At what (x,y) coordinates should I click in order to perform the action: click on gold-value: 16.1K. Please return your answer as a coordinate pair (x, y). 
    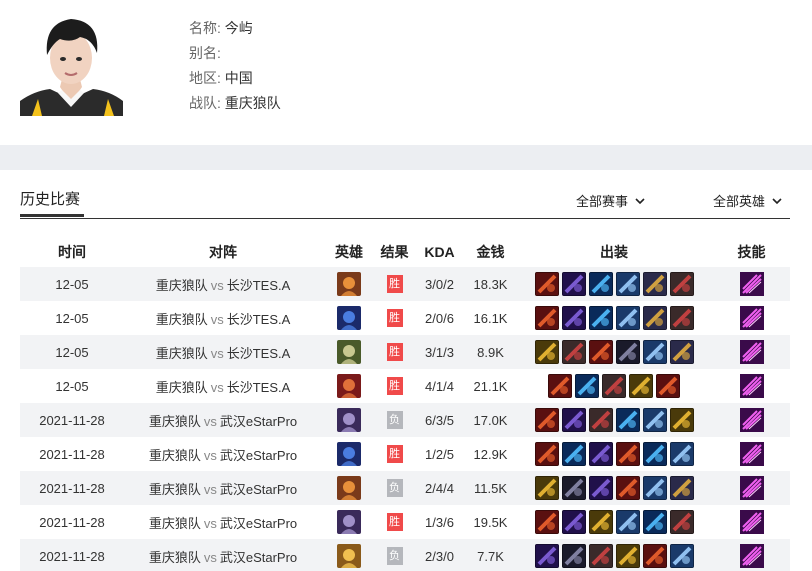
    Looking at the image, I should click on (490, 318).